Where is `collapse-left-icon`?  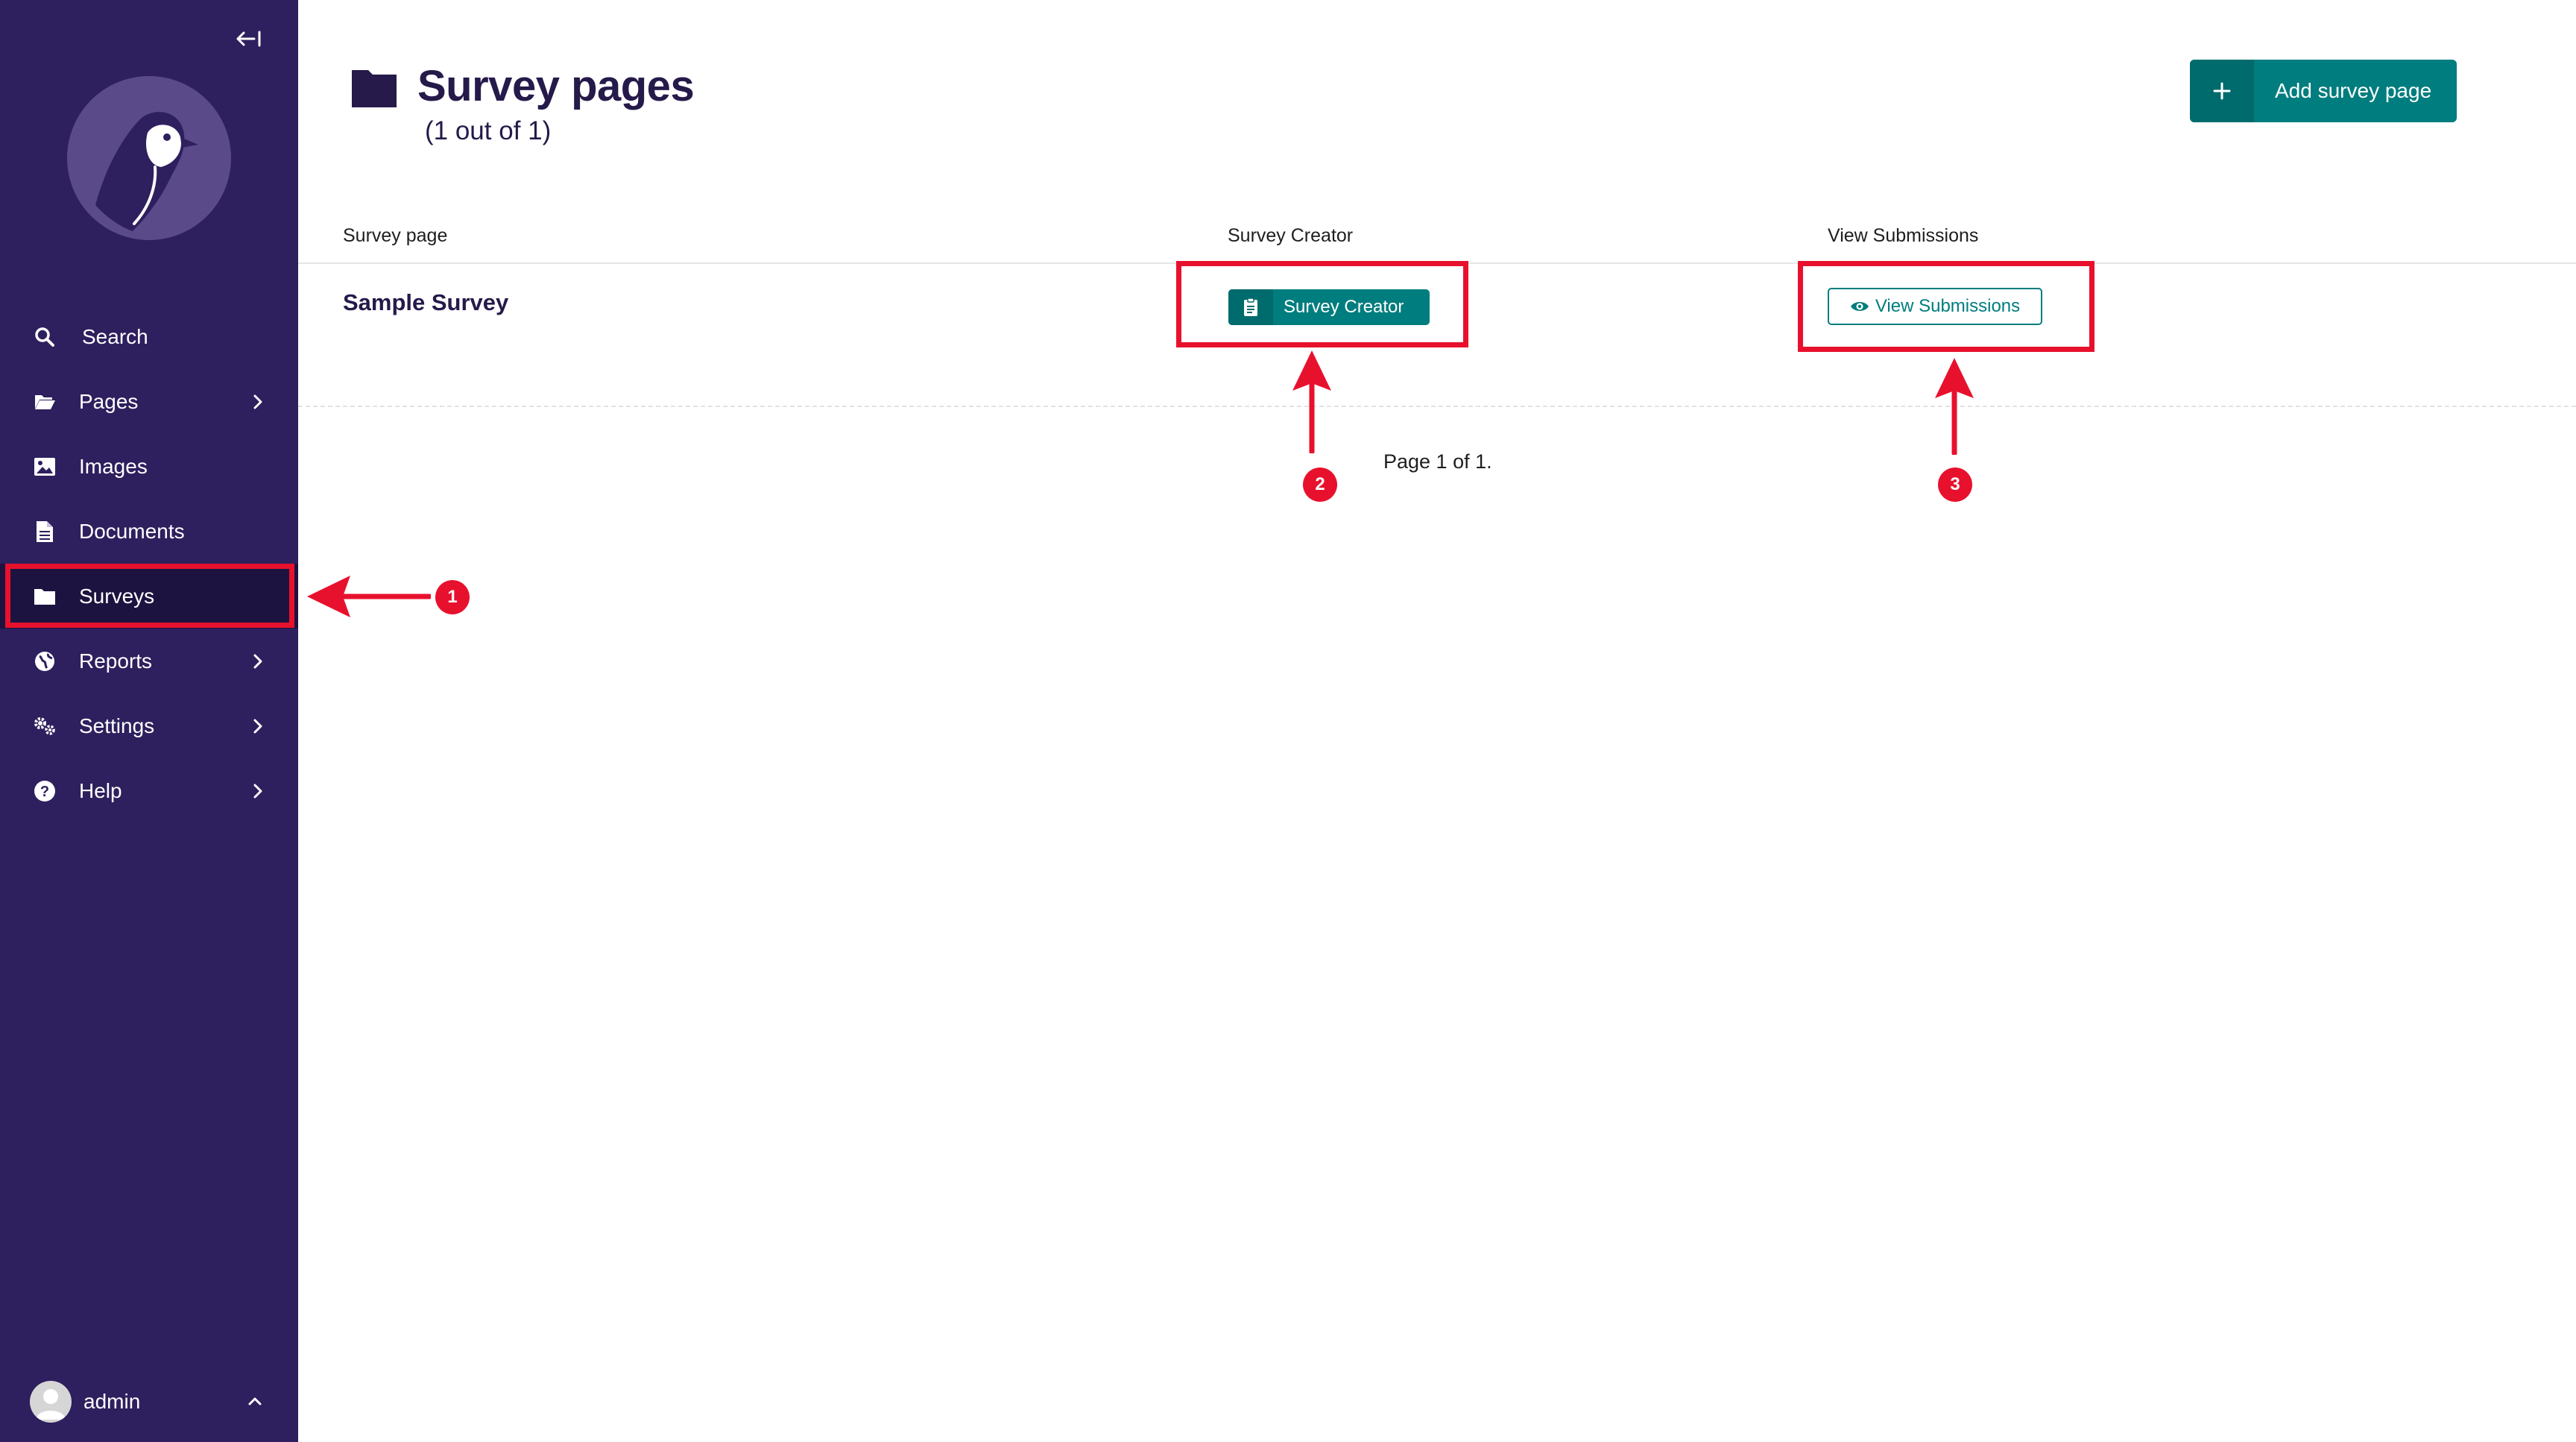
collapse-left-icon is located at coordinates (249, 39).